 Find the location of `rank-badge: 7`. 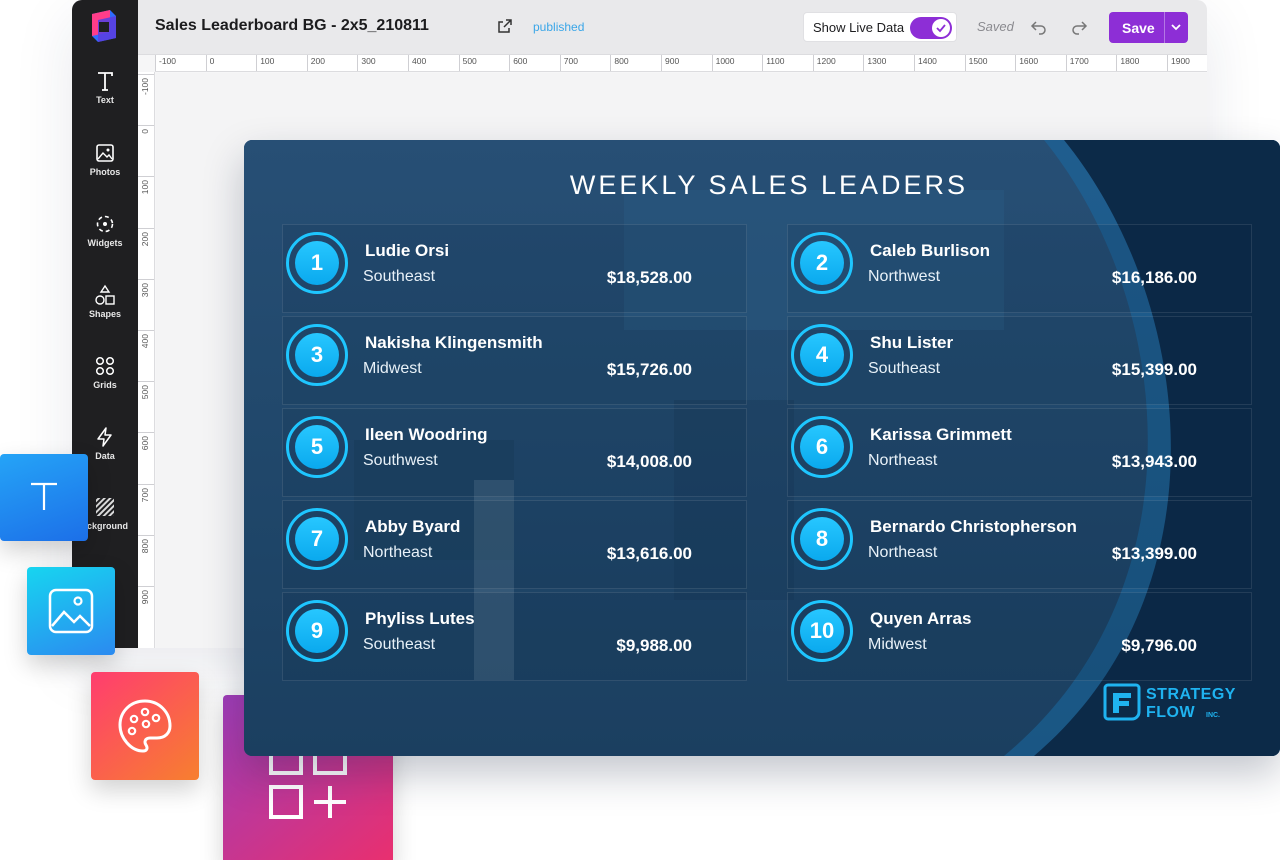

rank-badge: 7 is located at coordinates (317, 539).